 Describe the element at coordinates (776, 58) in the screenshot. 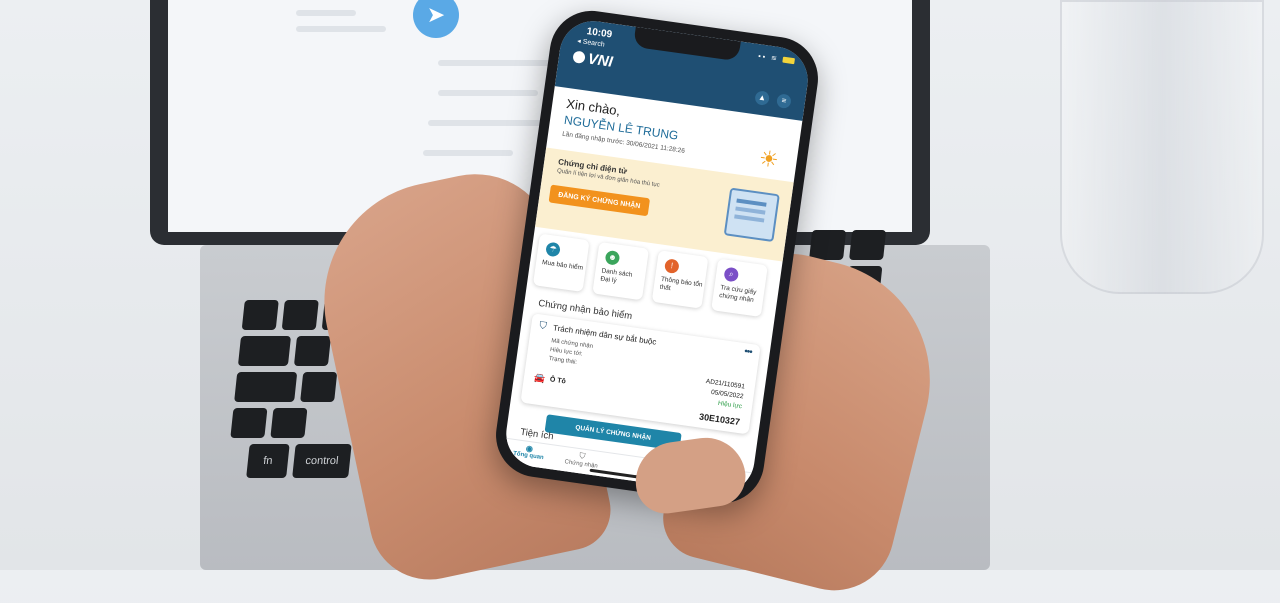

I see `status-icons: ▪▪ ≋` at that location.